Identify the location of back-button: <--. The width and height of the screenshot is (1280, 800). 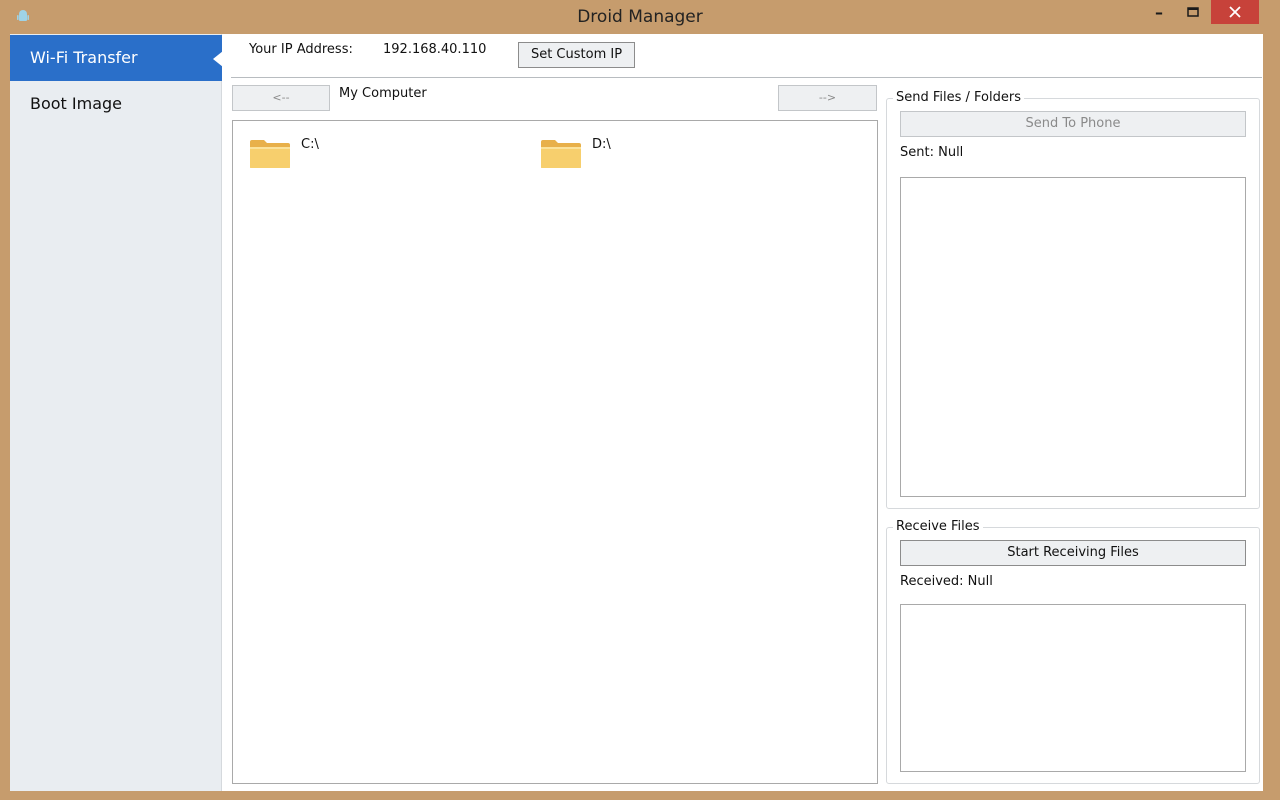
(281, 98).